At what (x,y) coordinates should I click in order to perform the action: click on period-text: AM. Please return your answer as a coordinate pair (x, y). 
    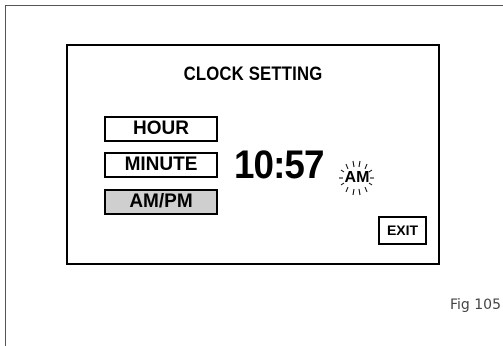
    Looking at the image, I should click on (357, 177).